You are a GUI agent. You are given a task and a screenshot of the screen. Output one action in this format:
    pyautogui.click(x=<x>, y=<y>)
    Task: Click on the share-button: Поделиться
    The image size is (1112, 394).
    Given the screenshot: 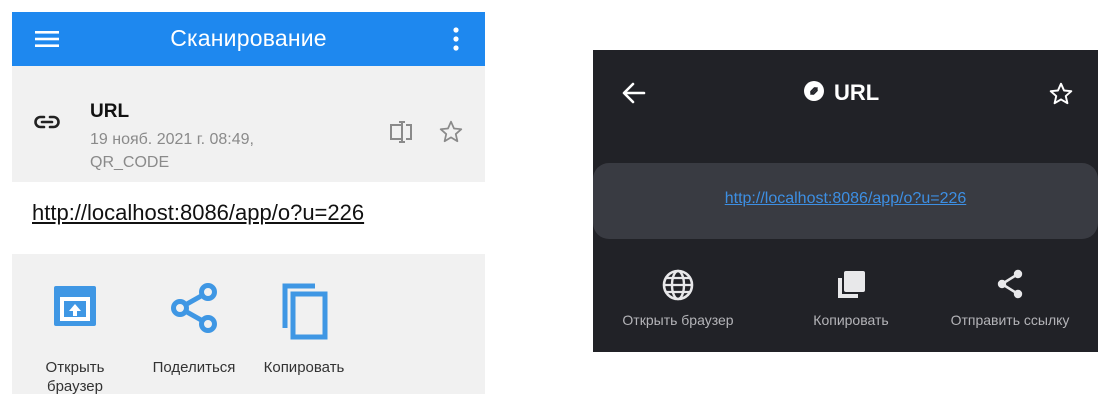 What is the action you would take?
    pyautogui.click(x=194, y=324)
    